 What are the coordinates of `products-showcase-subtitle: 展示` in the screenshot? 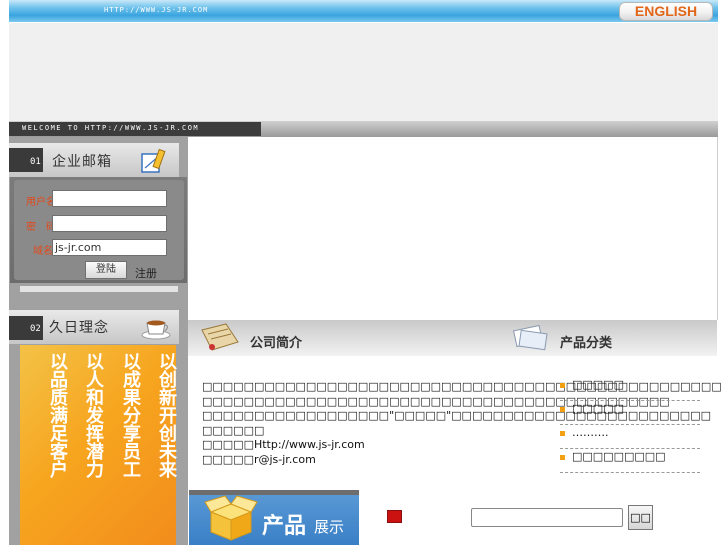 It's located at (329, 527).